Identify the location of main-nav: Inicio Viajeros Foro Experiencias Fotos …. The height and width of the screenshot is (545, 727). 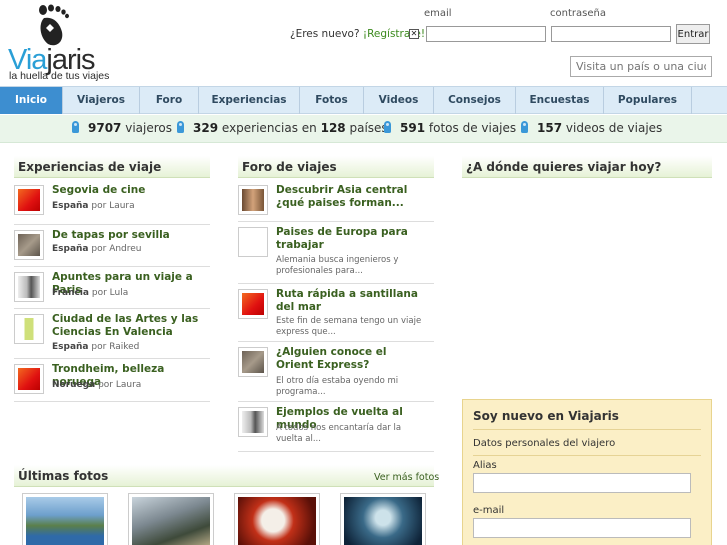
(363, 100).